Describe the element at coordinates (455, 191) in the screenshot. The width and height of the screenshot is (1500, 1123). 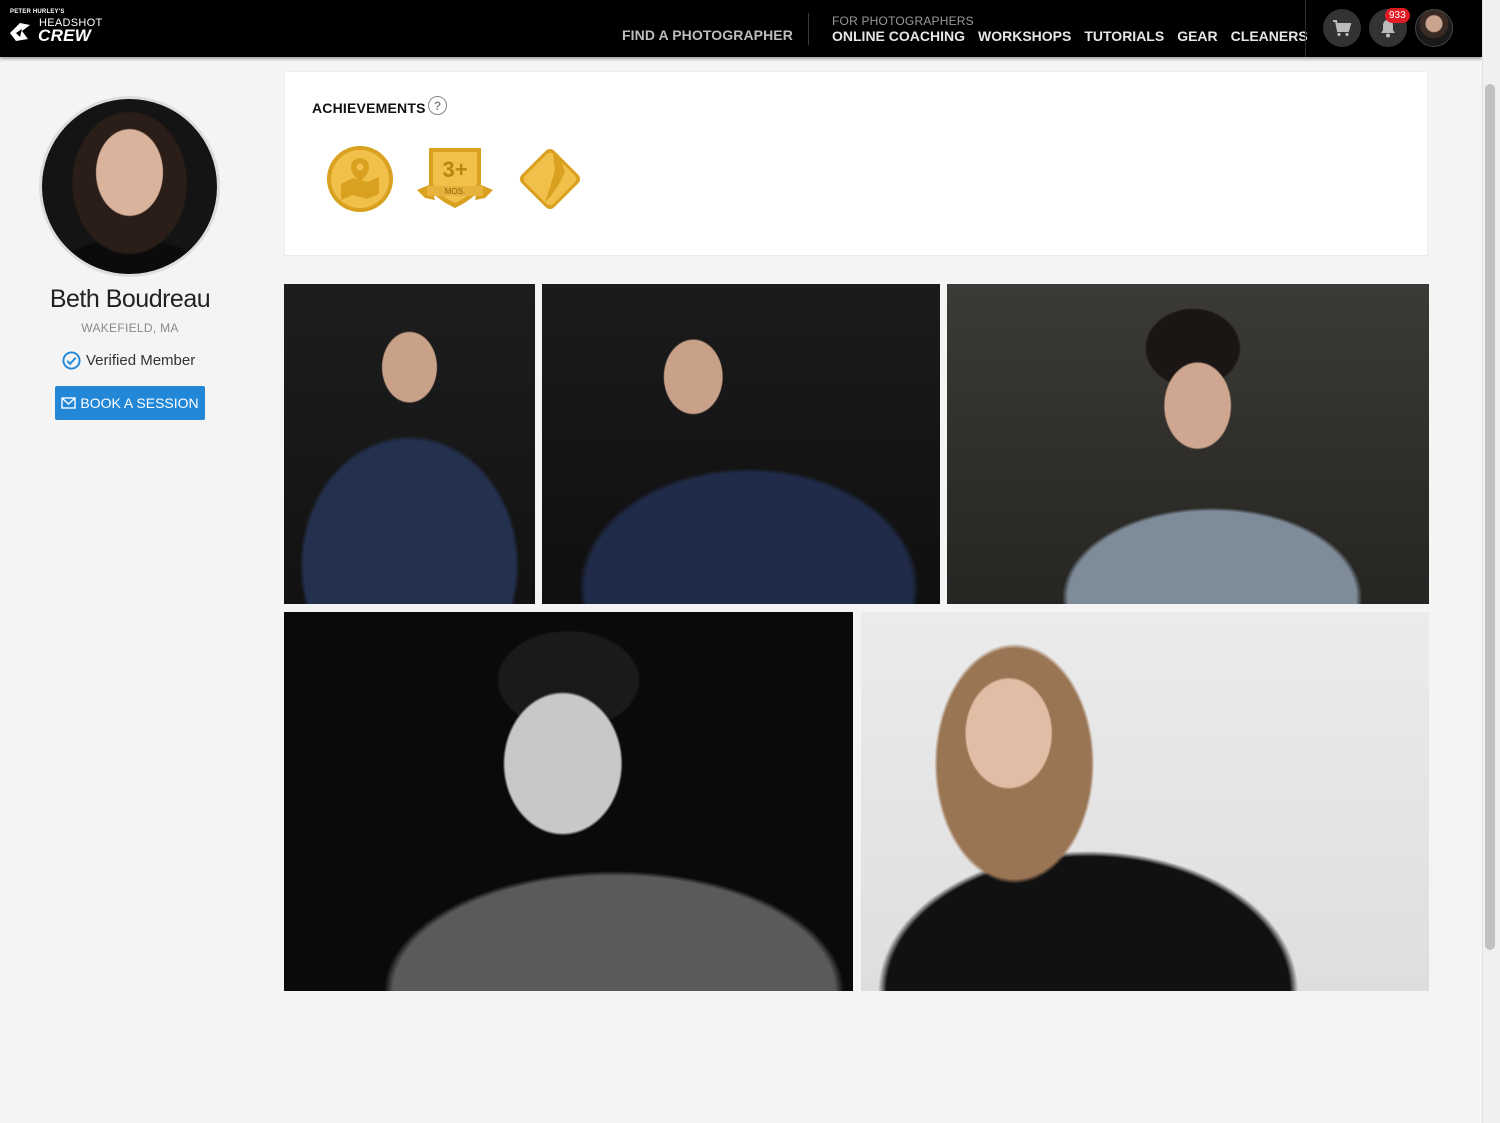
I see `badge-mos-text: MOS.` at that location.